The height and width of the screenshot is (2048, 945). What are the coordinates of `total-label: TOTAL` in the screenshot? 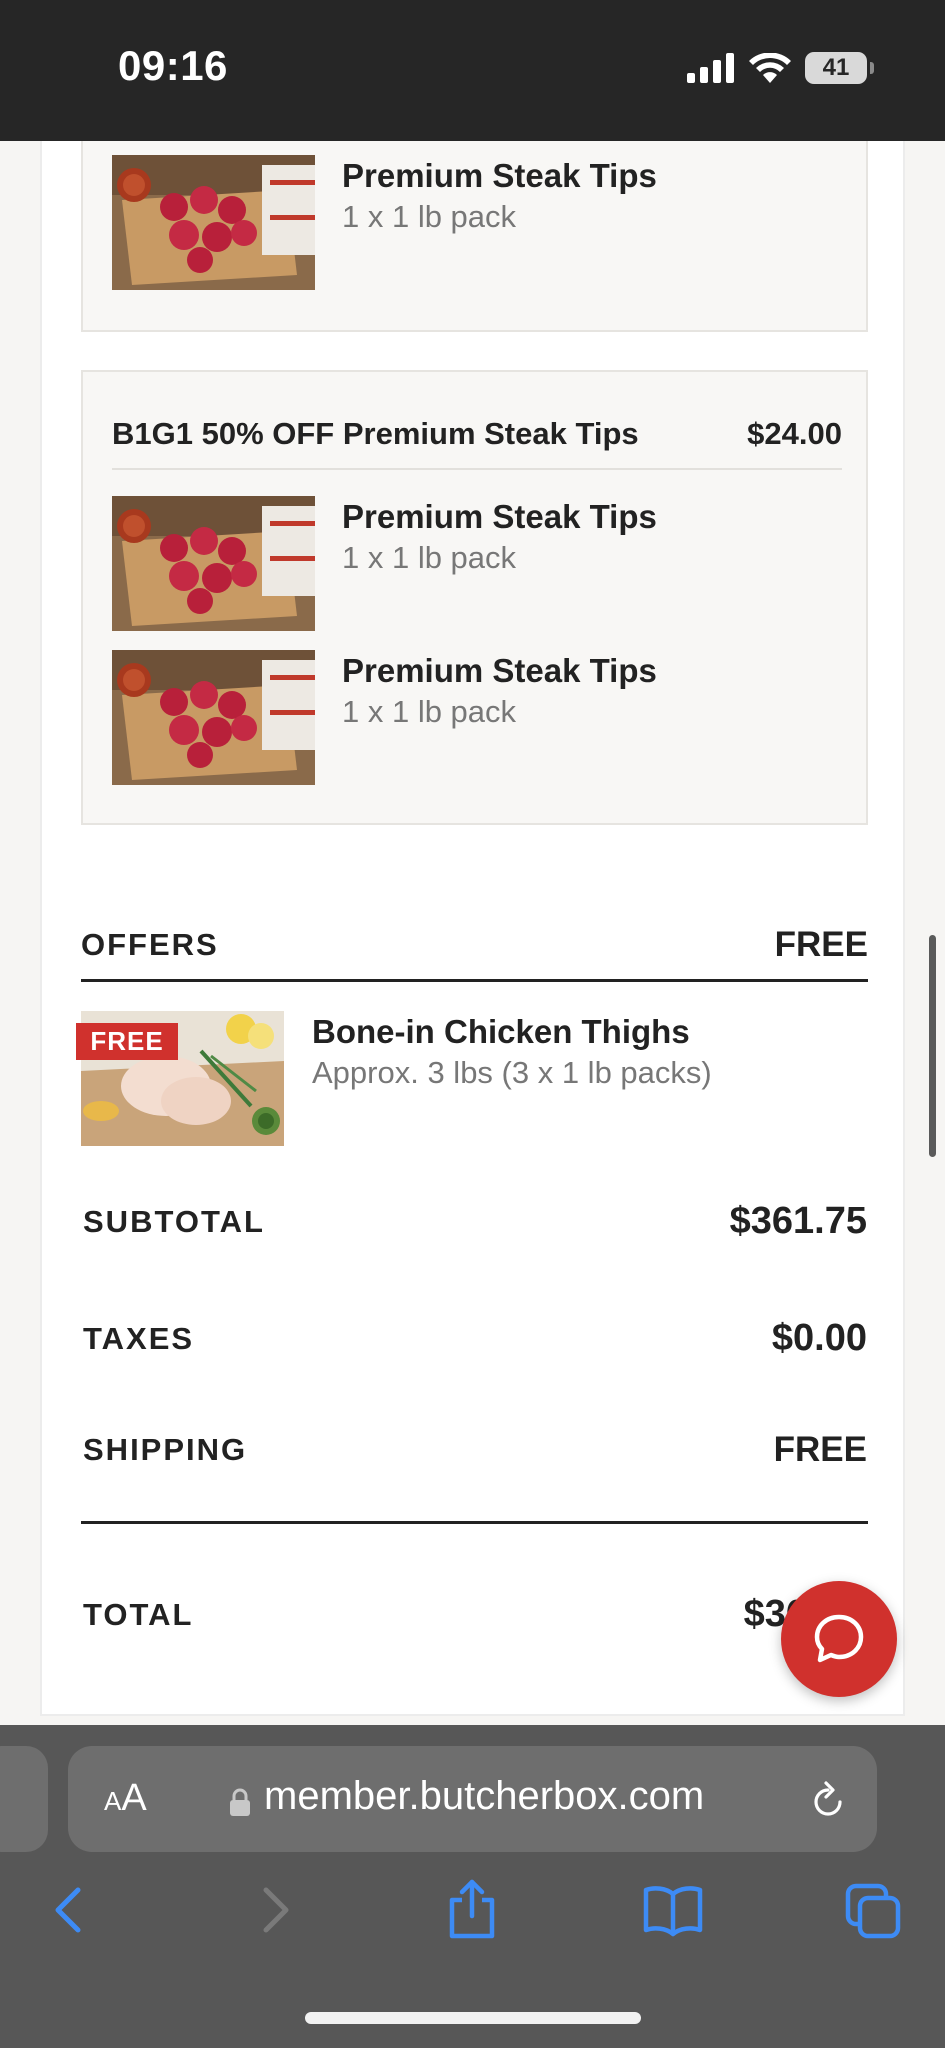 It's located at (138, 1614).